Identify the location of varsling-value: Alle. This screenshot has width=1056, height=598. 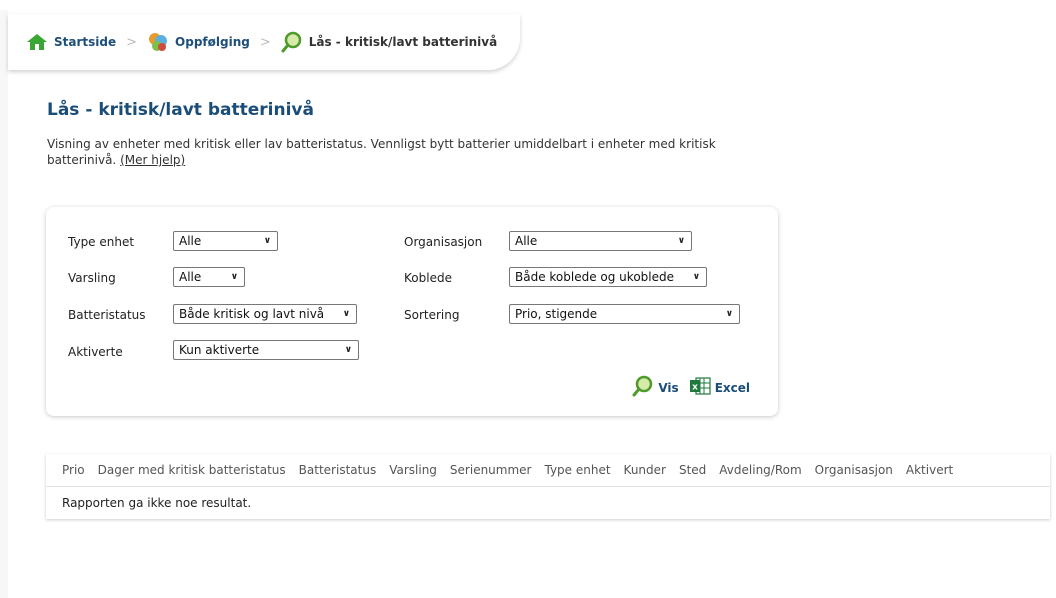
(190, 277).